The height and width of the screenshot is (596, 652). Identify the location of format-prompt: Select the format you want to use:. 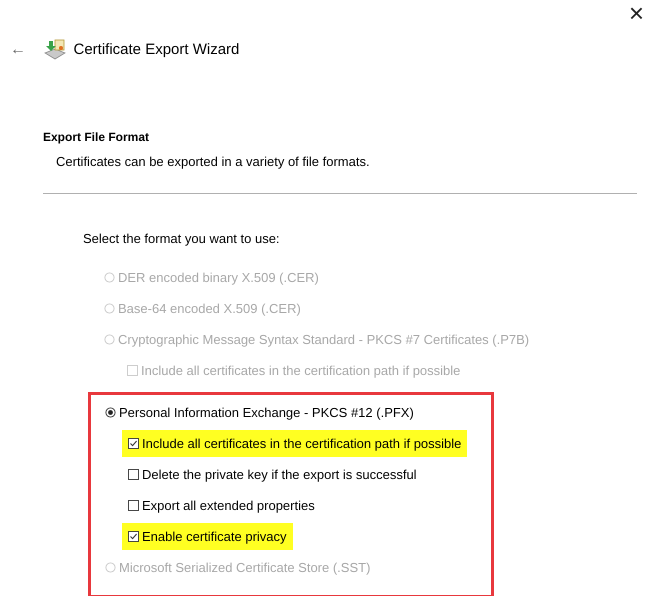
(181, 238).